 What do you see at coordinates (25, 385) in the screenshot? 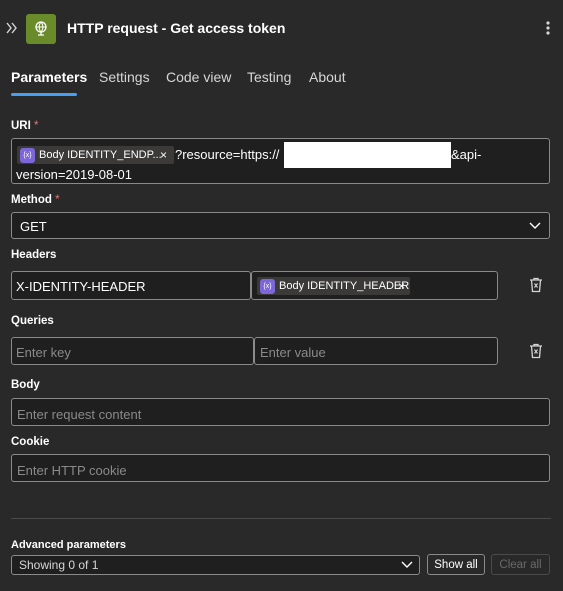
I see `body-label: Body` at bounding box center [25, 385].